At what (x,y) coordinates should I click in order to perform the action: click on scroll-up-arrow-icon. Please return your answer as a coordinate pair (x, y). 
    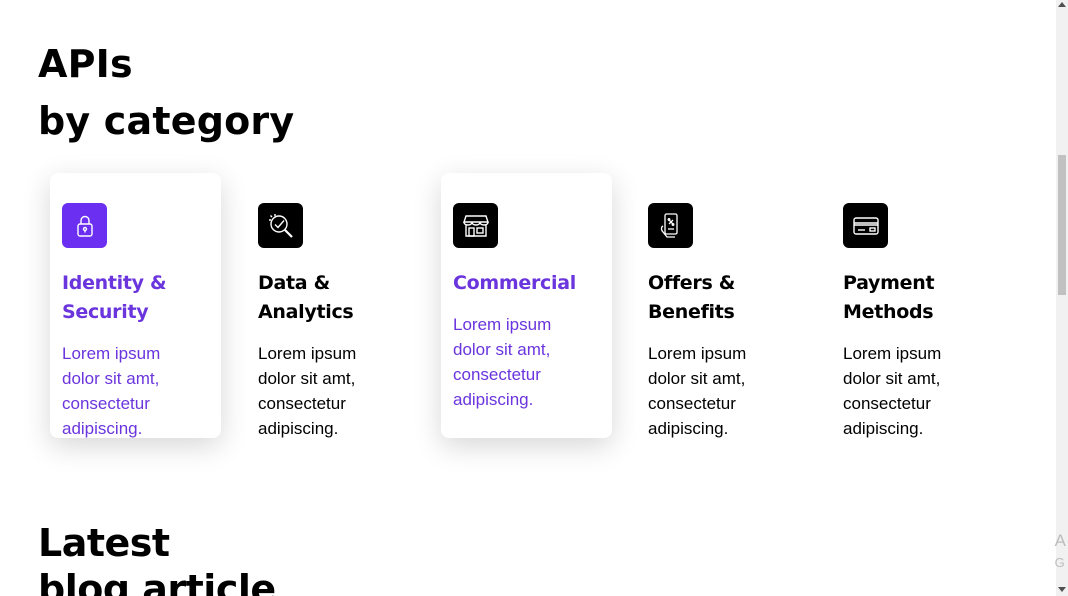
    Looking at the image, I should click on (1062, 4).